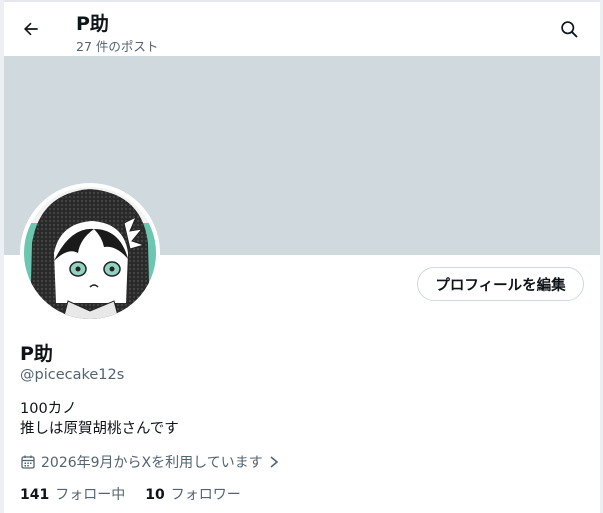 The image size is (603, 513). I want to click on search-icon, so click(569, 29).